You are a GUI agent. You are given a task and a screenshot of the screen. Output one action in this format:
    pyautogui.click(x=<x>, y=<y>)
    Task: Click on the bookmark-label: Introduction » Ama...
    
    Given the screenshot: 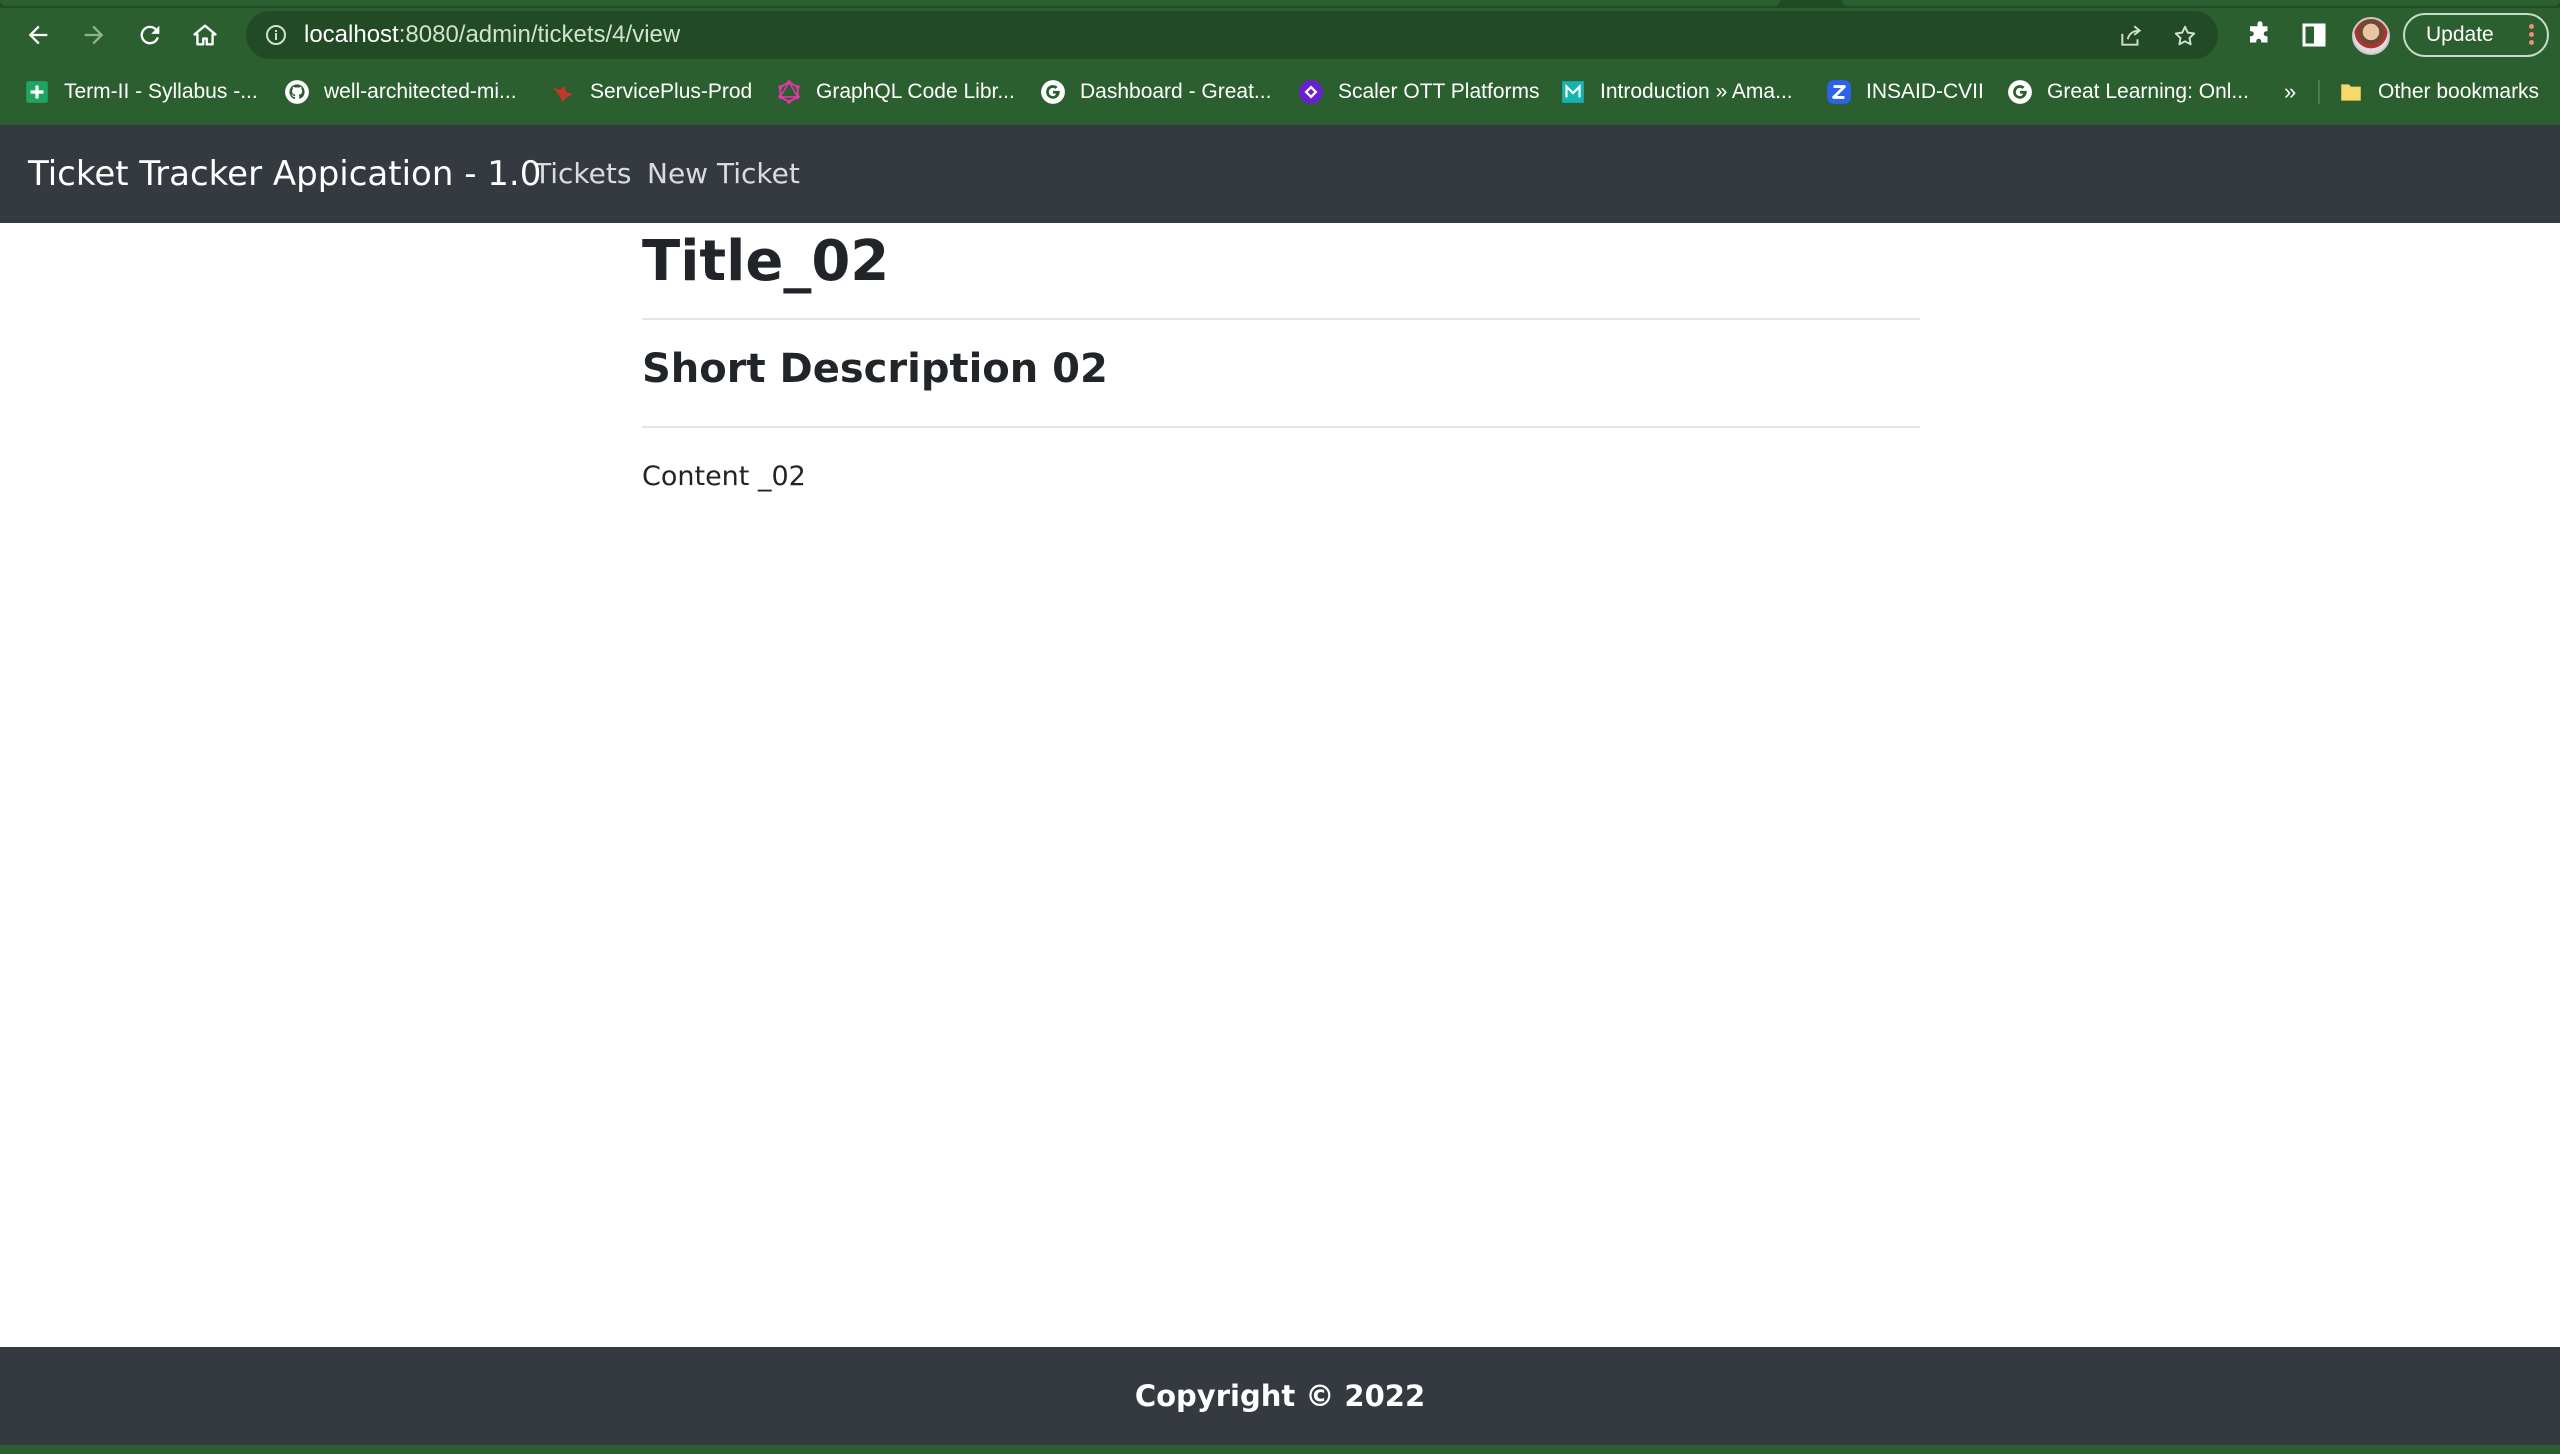 What is the action you would take?
    pyautogui.click(x=1696, y=91)
    